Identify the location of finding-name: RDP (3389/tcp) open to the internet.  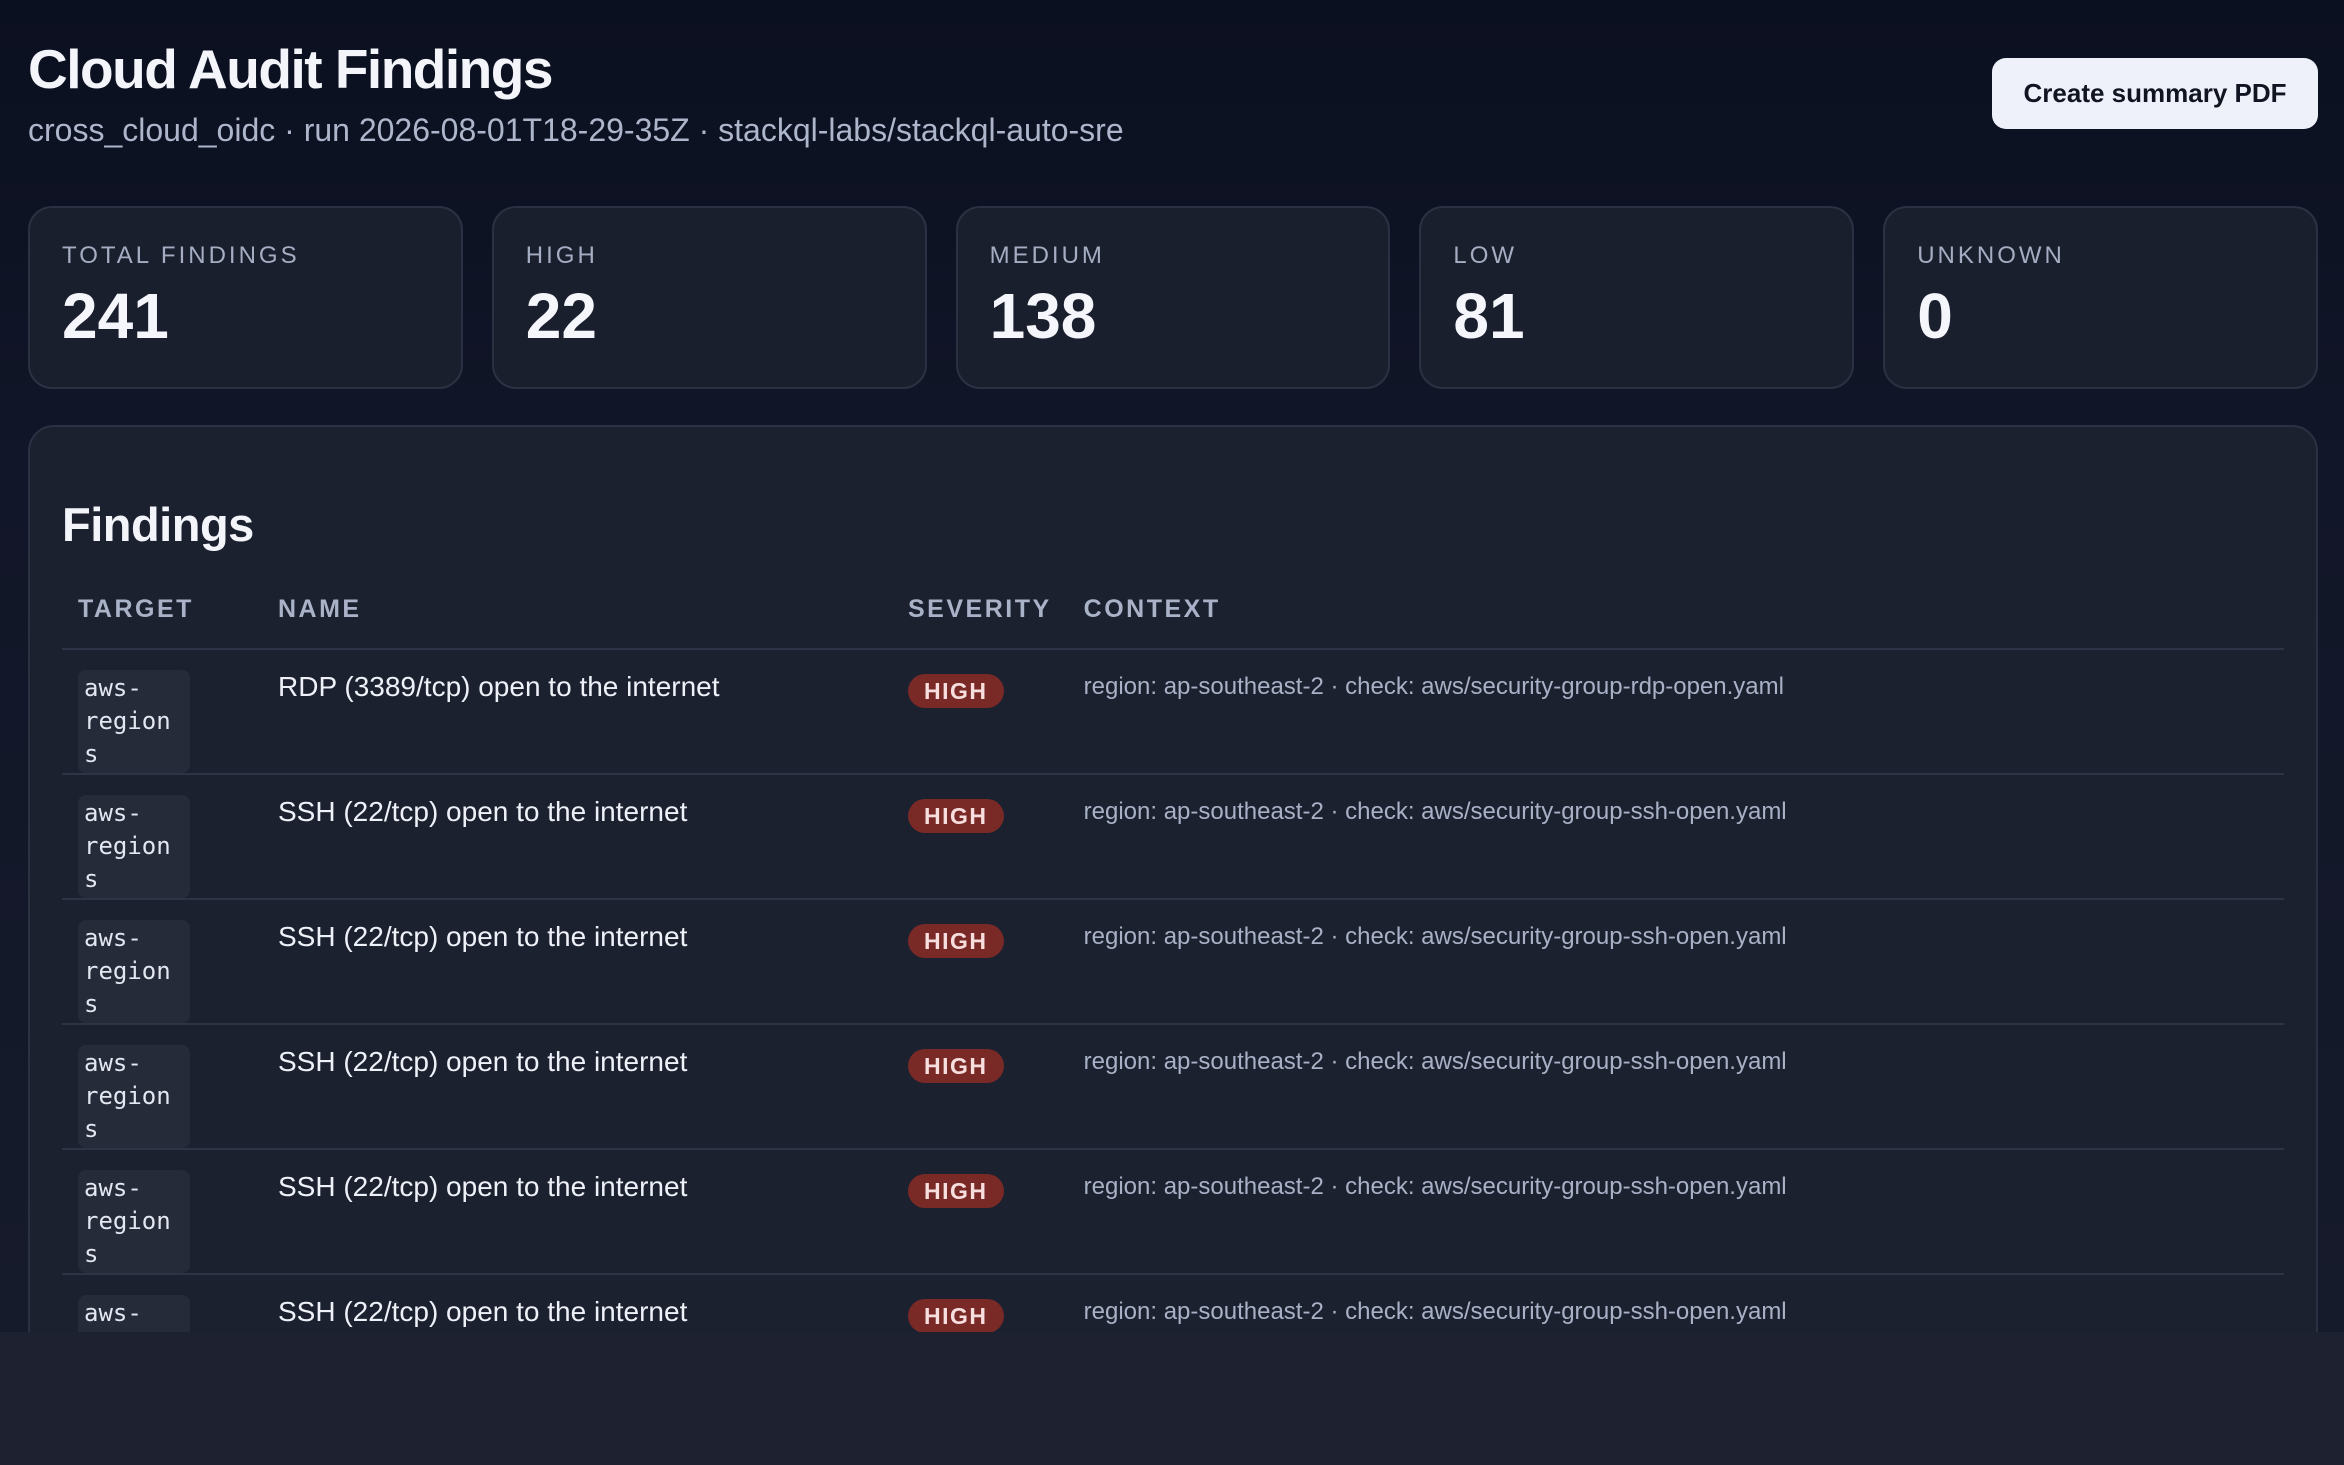
(499, 686).